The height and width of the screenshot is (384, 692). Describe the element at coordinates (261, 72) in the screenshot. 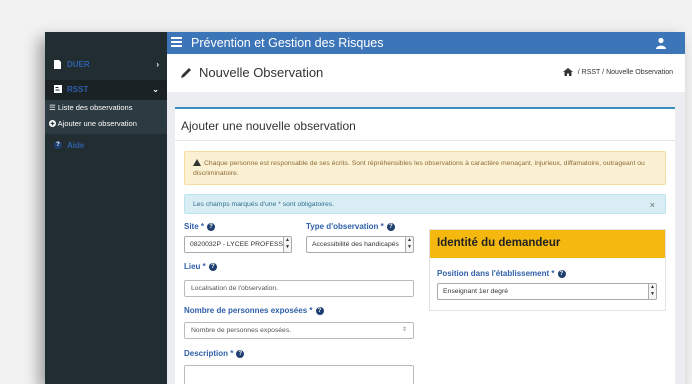

I see `page-title: Nouvelle Observation` at that location.